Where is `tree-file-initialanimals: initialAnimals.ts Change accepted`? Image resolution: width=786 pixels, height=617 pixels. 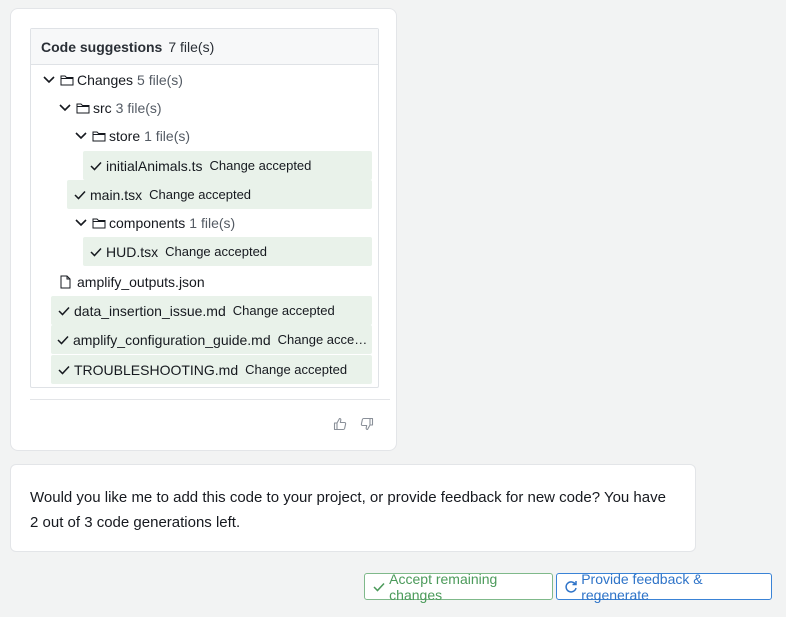
tree-file-initialanimals: initialAnimals.ts Change accepted is located at coordinates (227, 165).